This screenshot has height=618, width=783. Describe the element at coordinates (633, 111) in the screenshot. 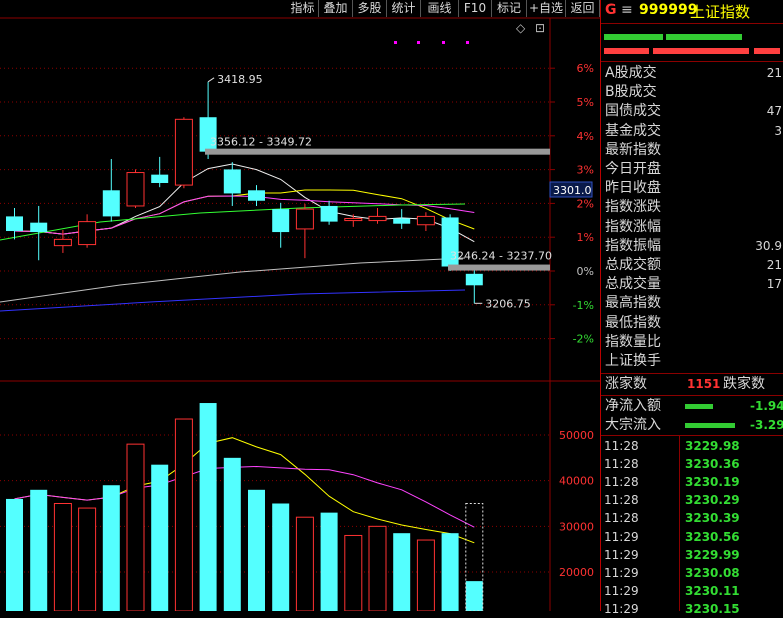

I see `quote-row-label: 国债成交` at that location.